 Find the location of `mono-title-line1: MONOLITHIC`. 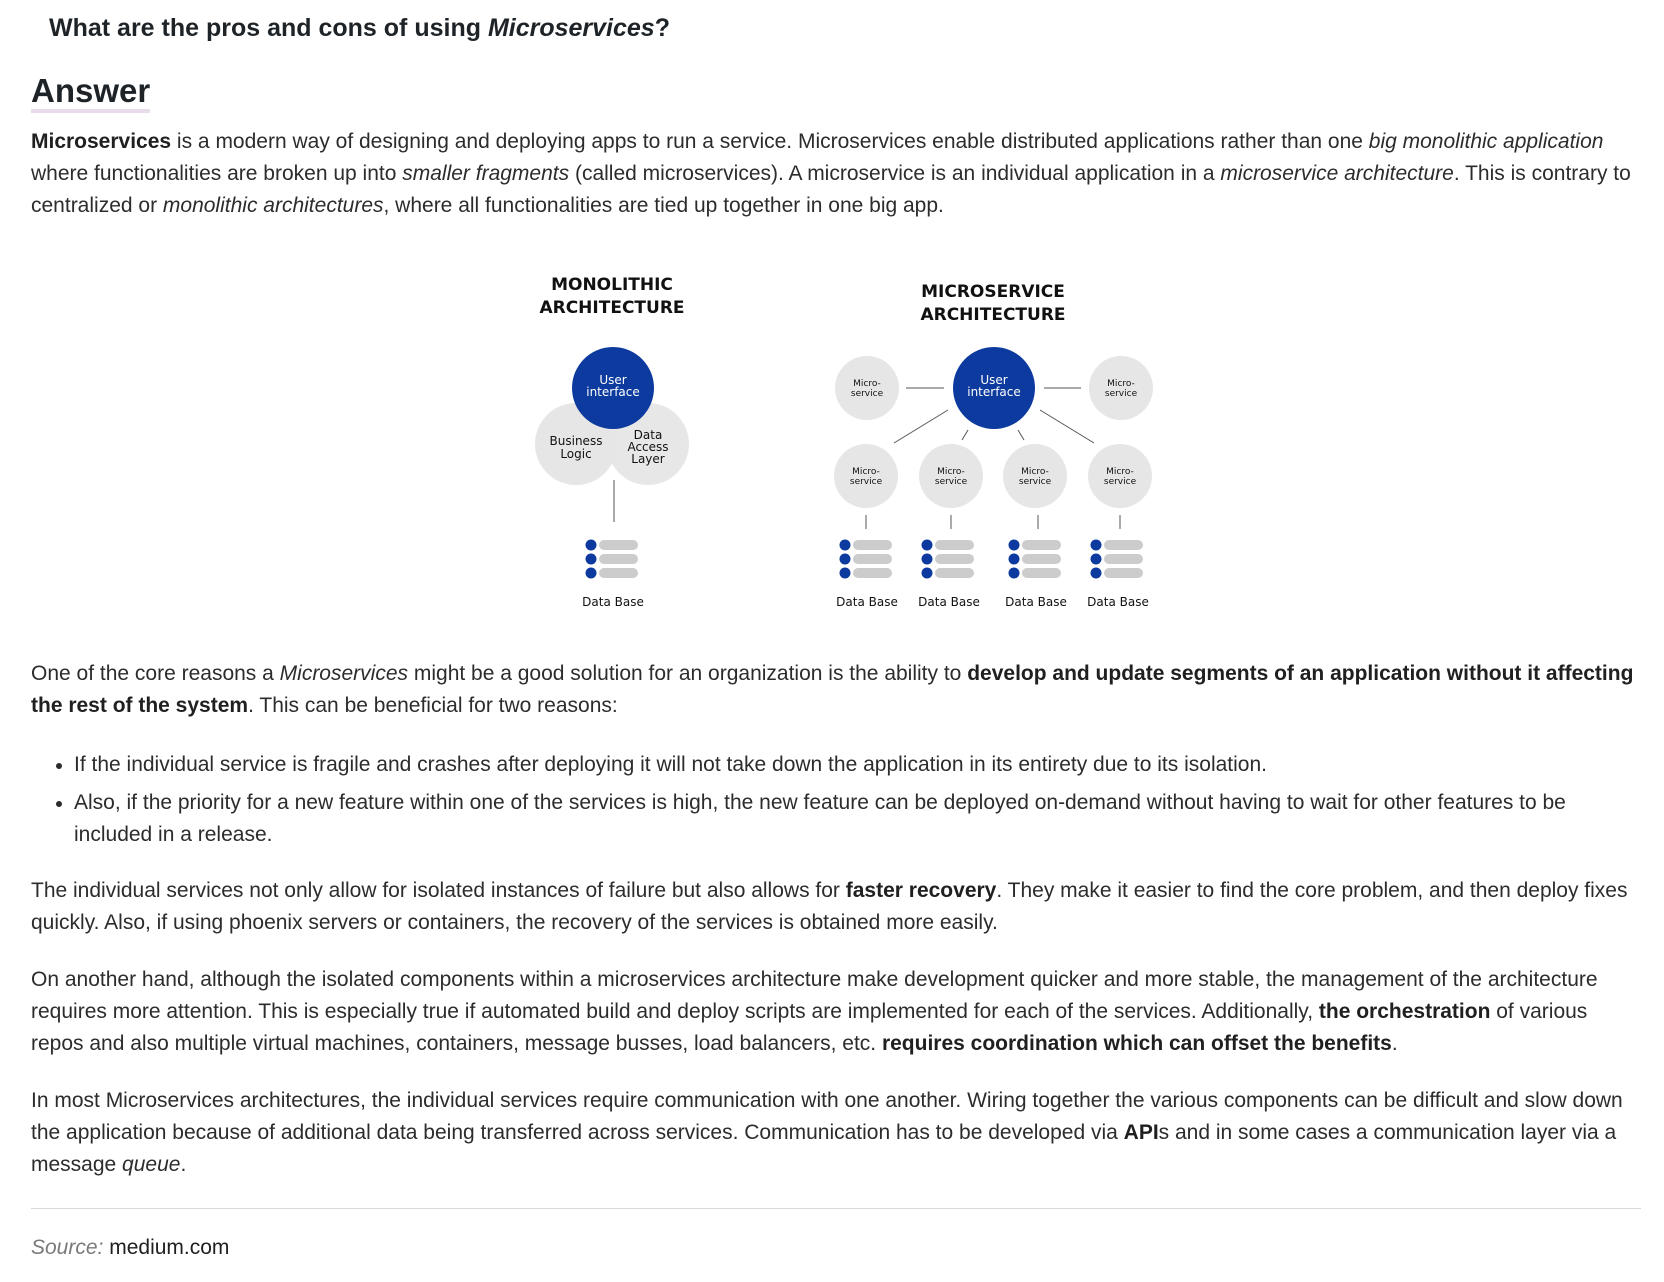

mono-title-line1: MONOLITHIC is located at coordinates (612, 285).